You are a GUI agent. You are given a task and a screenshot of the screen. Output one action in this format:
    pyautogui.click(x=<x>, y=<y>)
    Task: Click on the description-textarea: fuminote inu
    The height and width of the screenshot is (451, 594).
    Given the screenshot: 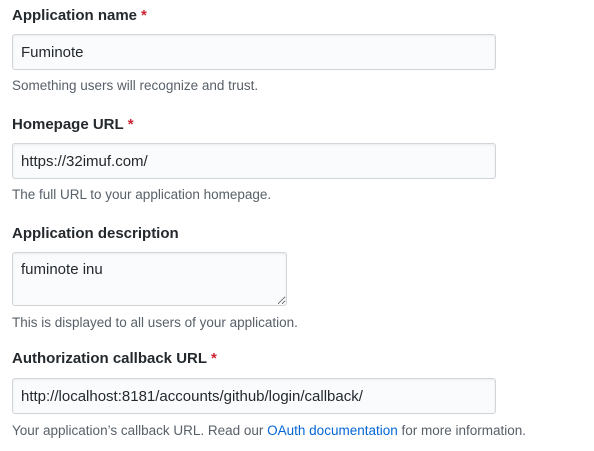 What is the action you would take?
    pyautogui.click(x=149, y=279)
    